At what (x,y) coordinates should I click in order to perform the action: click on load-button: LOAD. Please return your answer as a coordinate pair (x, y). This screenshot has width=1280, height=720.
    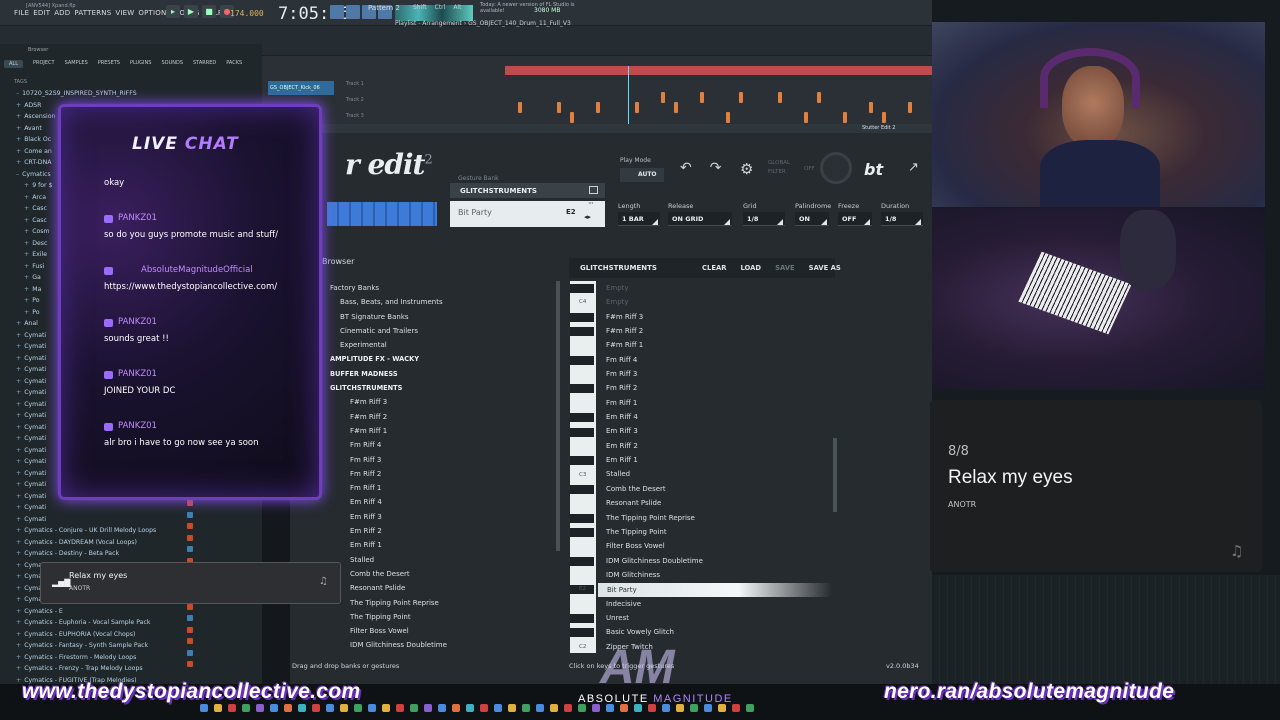
    Looking at the image, I should click on (750, 268).